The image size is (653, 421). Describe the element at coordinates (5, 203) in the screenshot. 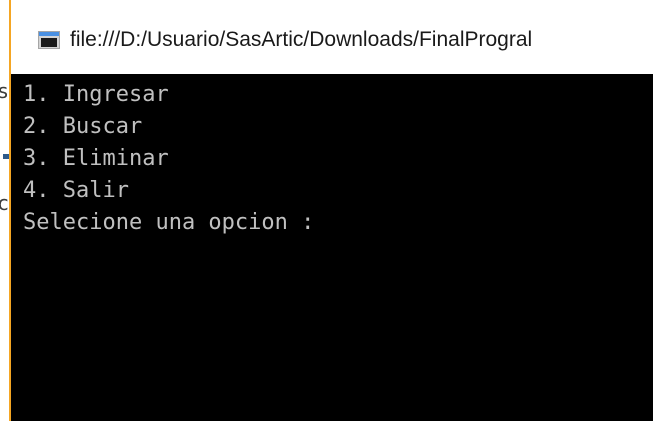

I see `background-window-char: c` at that location.